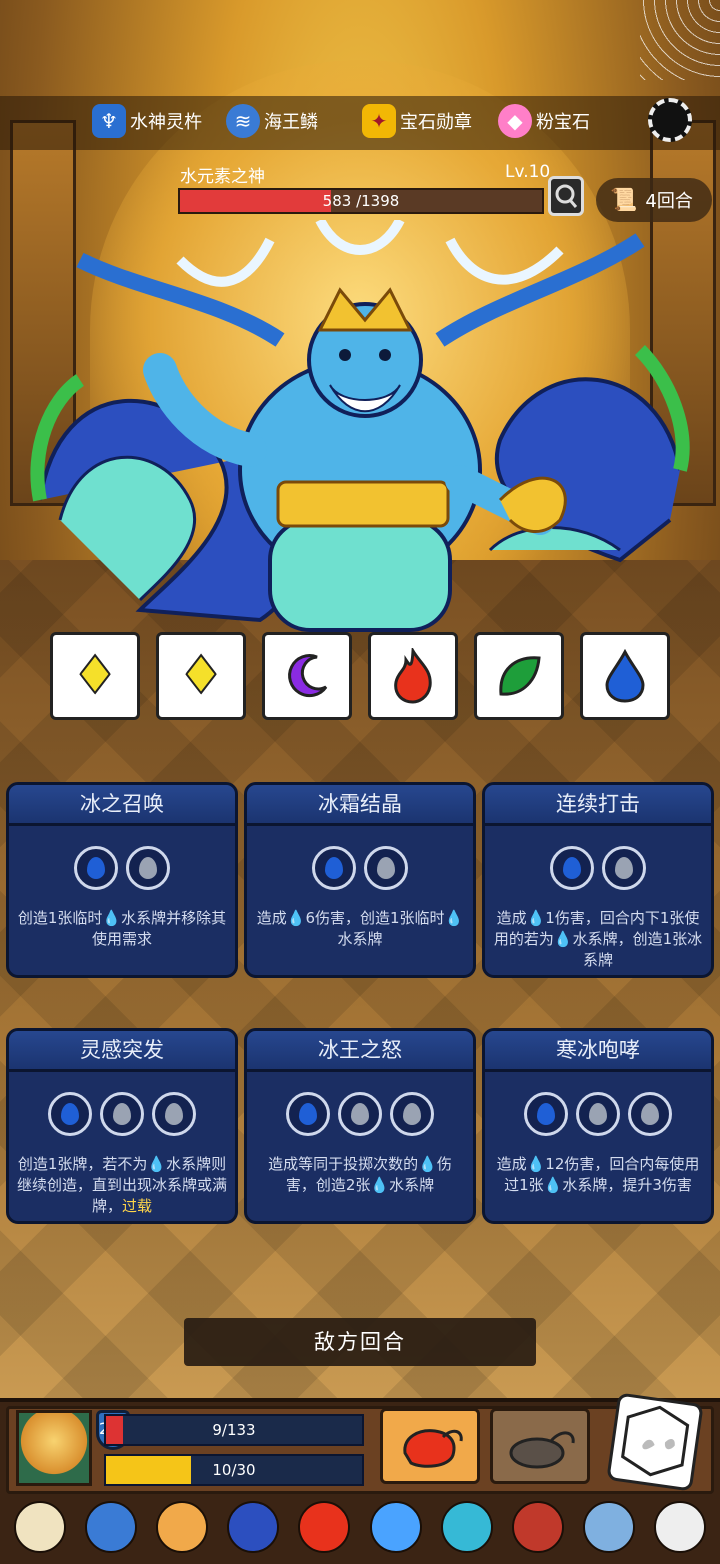  I want to click on card-description: 造成💧12伤害，回合内每使用过1张💧水系牌，提升3伤害, so click(598, 1174).